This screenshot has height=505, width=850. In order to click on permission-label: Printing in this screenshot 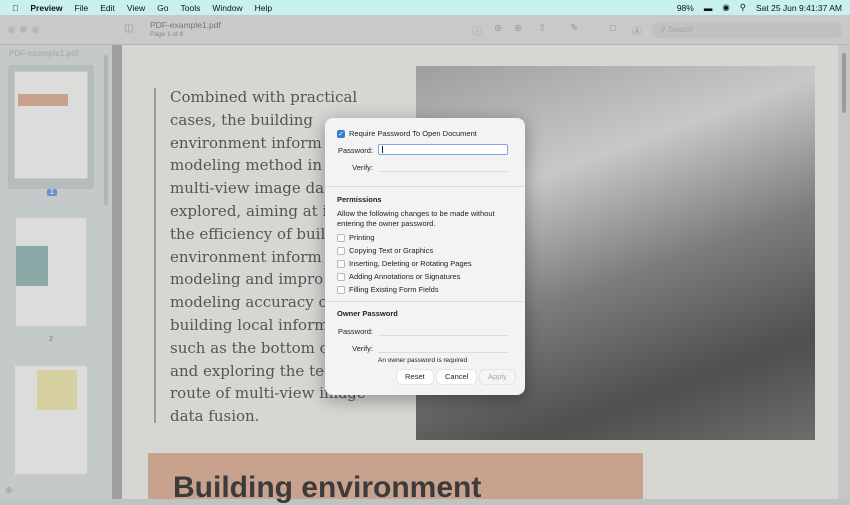, I will do `click(362, 237)`.